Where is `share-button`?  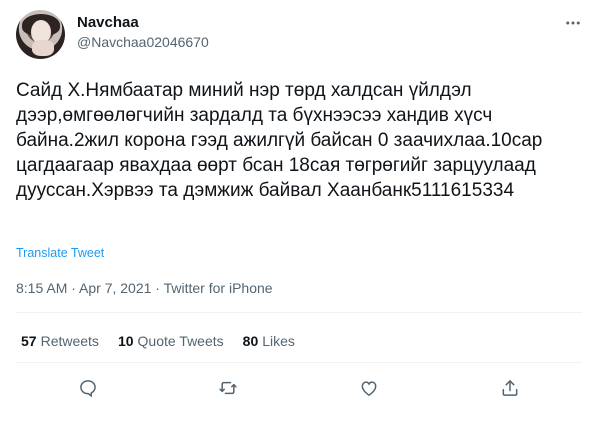
share-button is located at coordinates (510, 388).